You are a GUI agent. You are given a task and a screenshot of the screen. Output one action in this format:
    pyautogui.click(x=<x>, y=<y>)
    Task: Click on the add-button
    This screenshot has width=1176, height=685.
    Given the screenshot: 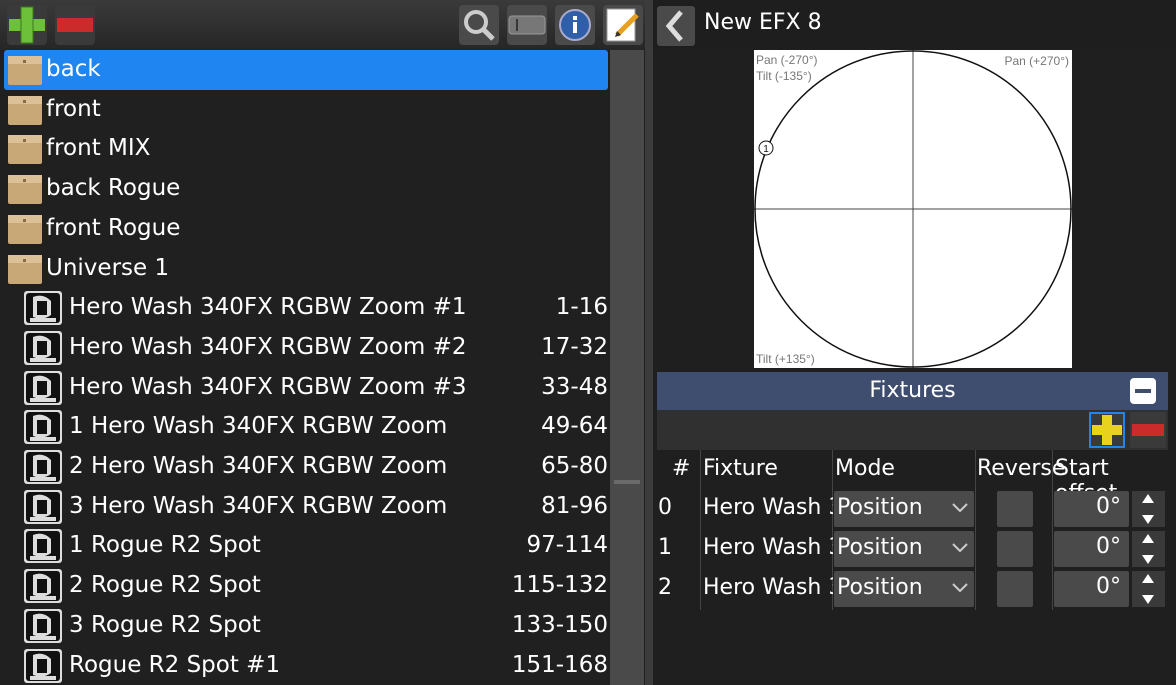 What is the action you would take?
    pyautogui.click(x=27, y=25)
    